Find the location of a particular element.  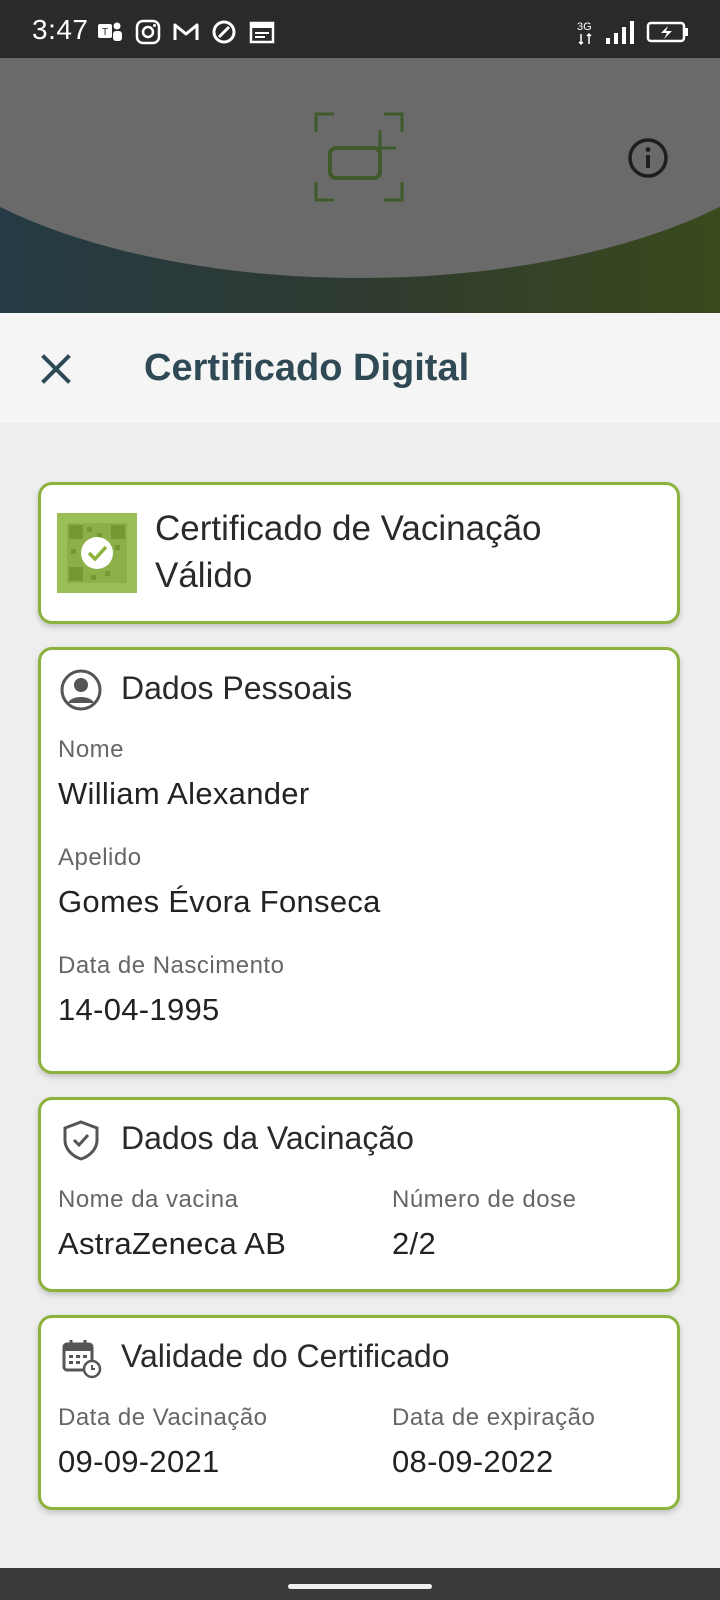

teams-icon: T is located at coordinates (110, 31).